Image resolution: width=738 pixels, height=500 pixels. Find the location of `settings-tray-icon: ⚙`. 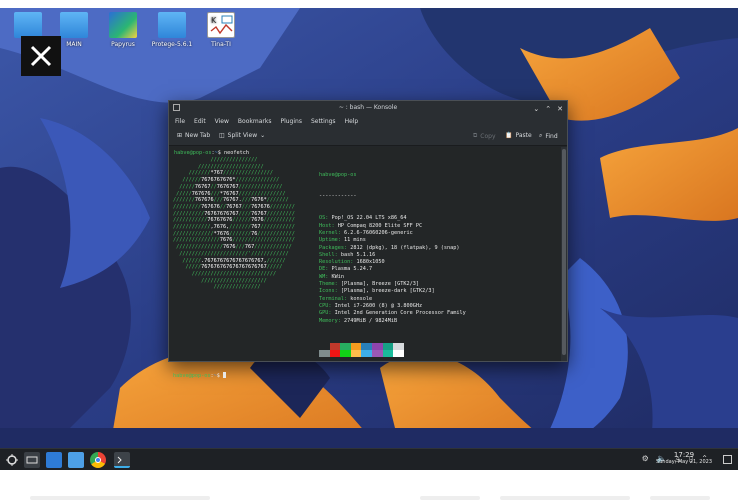

settings-tray-icon: ⚙ is located at coordinates (645, 458).